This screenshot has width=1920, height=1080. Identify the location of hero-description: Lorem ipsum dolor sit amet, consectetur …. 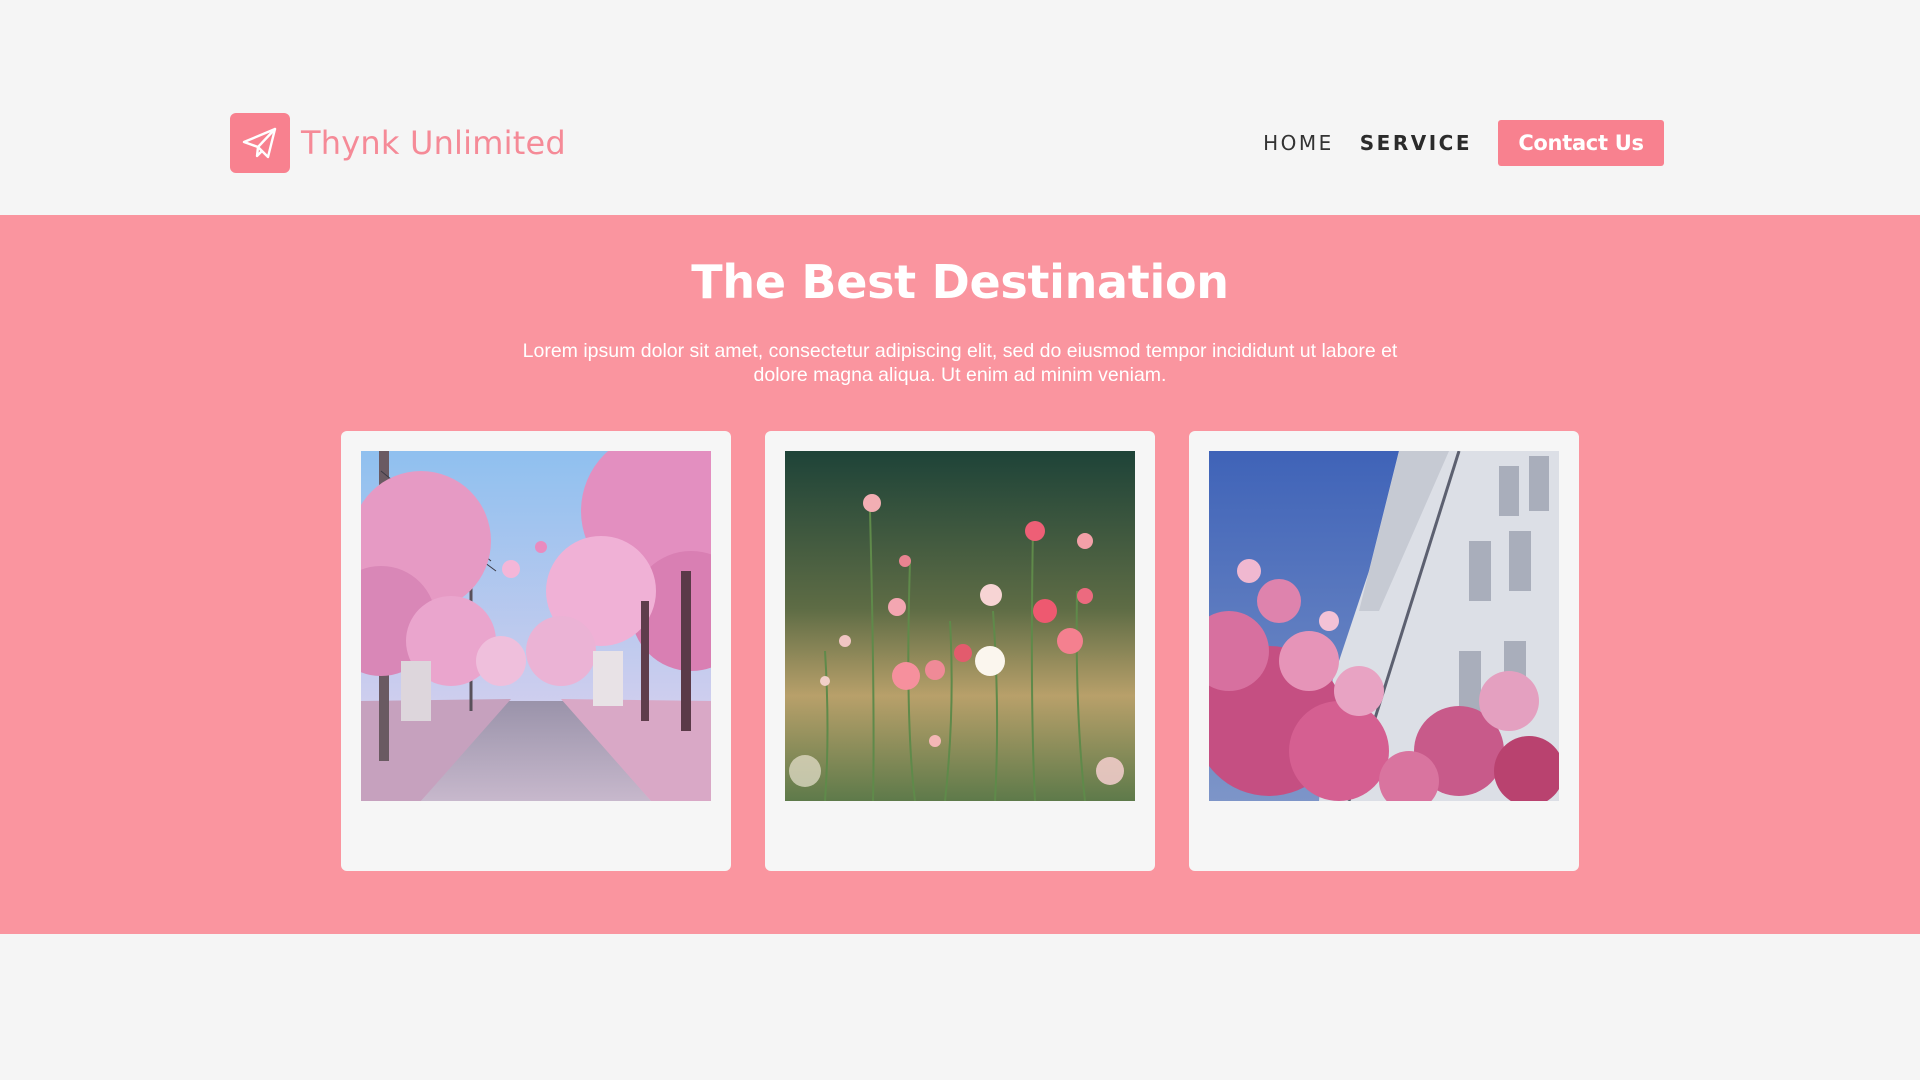
(960, 363).